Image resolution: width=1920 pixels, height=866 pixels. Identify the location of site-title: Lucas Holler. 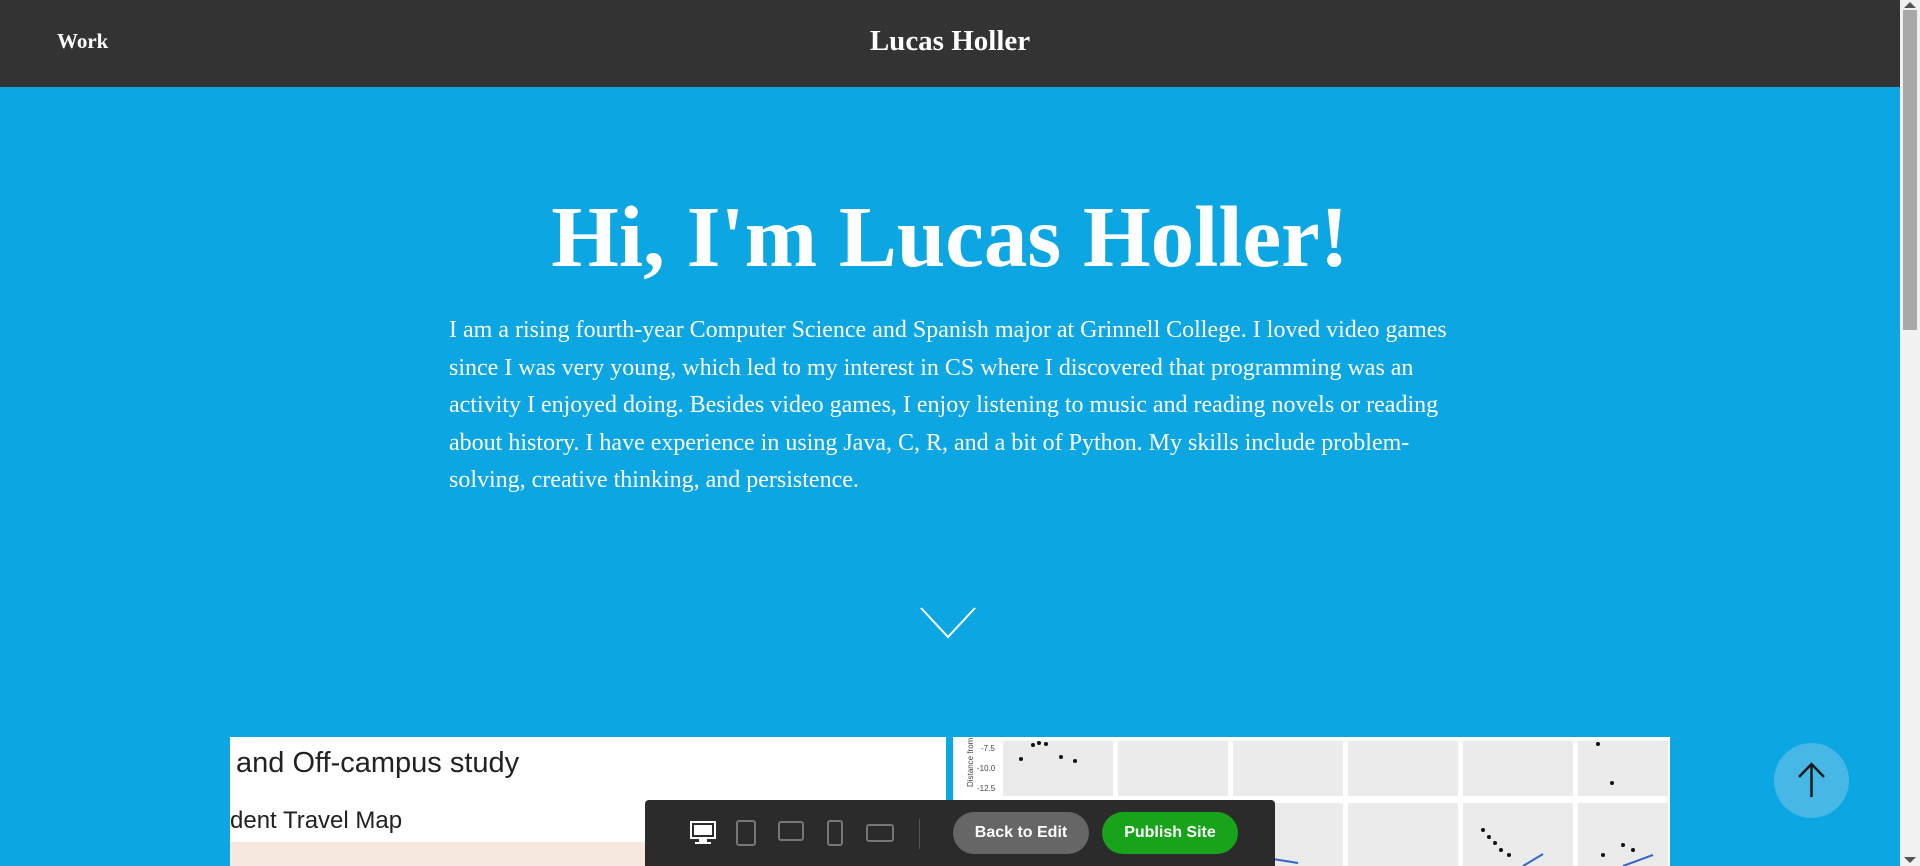
(950, 41).